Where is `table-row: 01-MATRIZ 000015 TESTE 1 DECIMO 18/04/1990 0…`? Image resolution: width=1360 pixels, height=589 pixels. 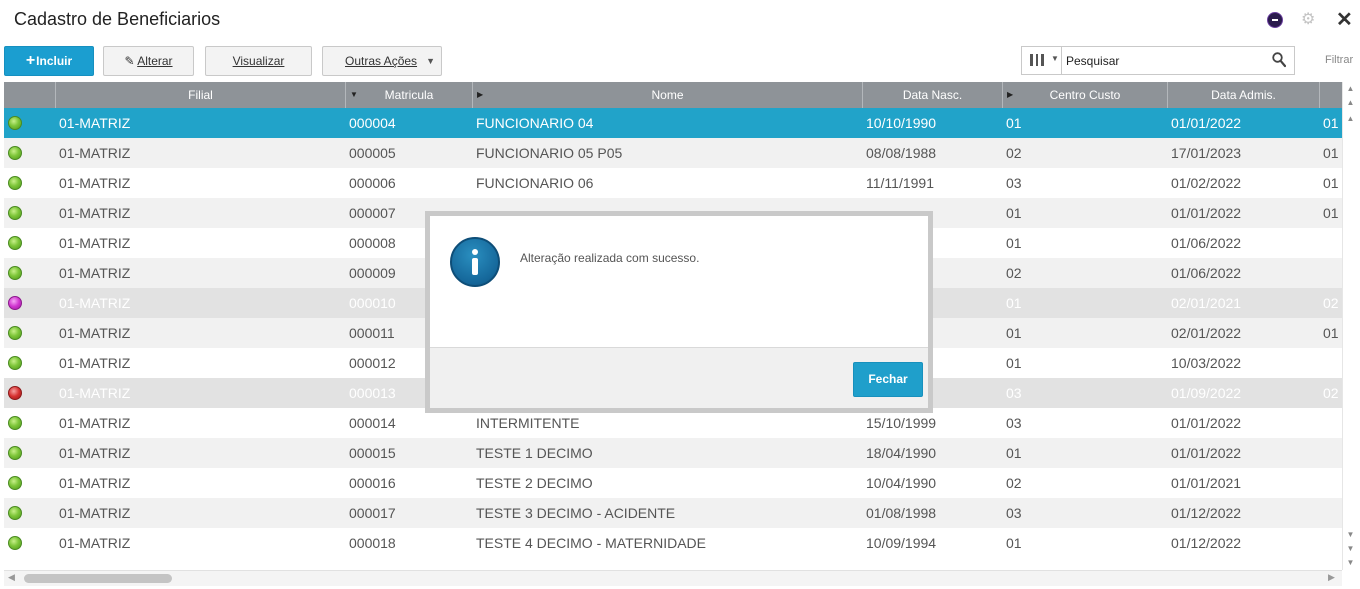
table-row: 01-MATRIZ 000015 TESTE 1 DECIMO 18/04/1990 0… is located at coordinates (673, 453).